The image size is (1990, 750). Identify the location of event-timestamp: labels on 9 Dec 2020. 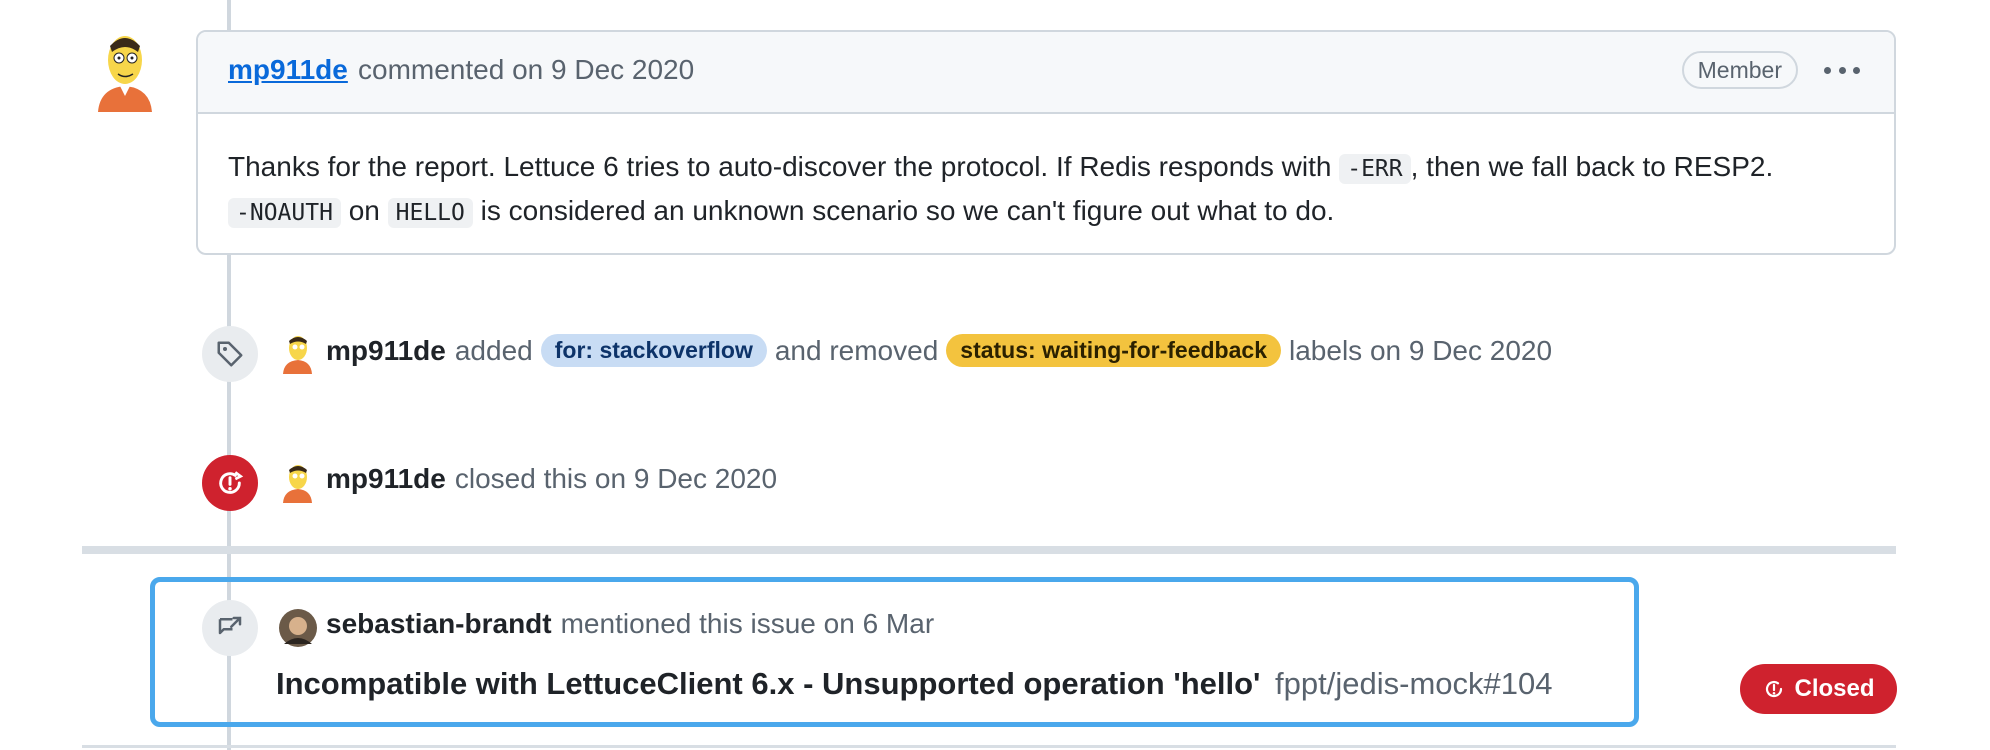
(1420, 351).